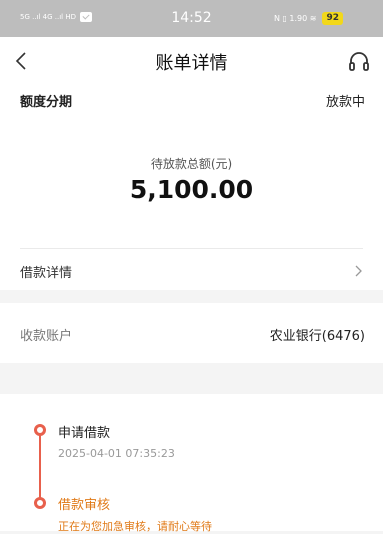 This screenshot has height=534, width=383. Describe the element at coordinates (332, 18) in the screenshot. I see `battery-icon: 92` at that location.